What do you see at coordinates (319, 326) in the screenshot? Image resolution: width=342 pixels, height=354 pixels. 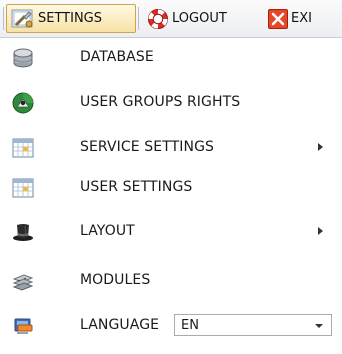 I see `chevron-down-icon` at bounding box center [319, 326].